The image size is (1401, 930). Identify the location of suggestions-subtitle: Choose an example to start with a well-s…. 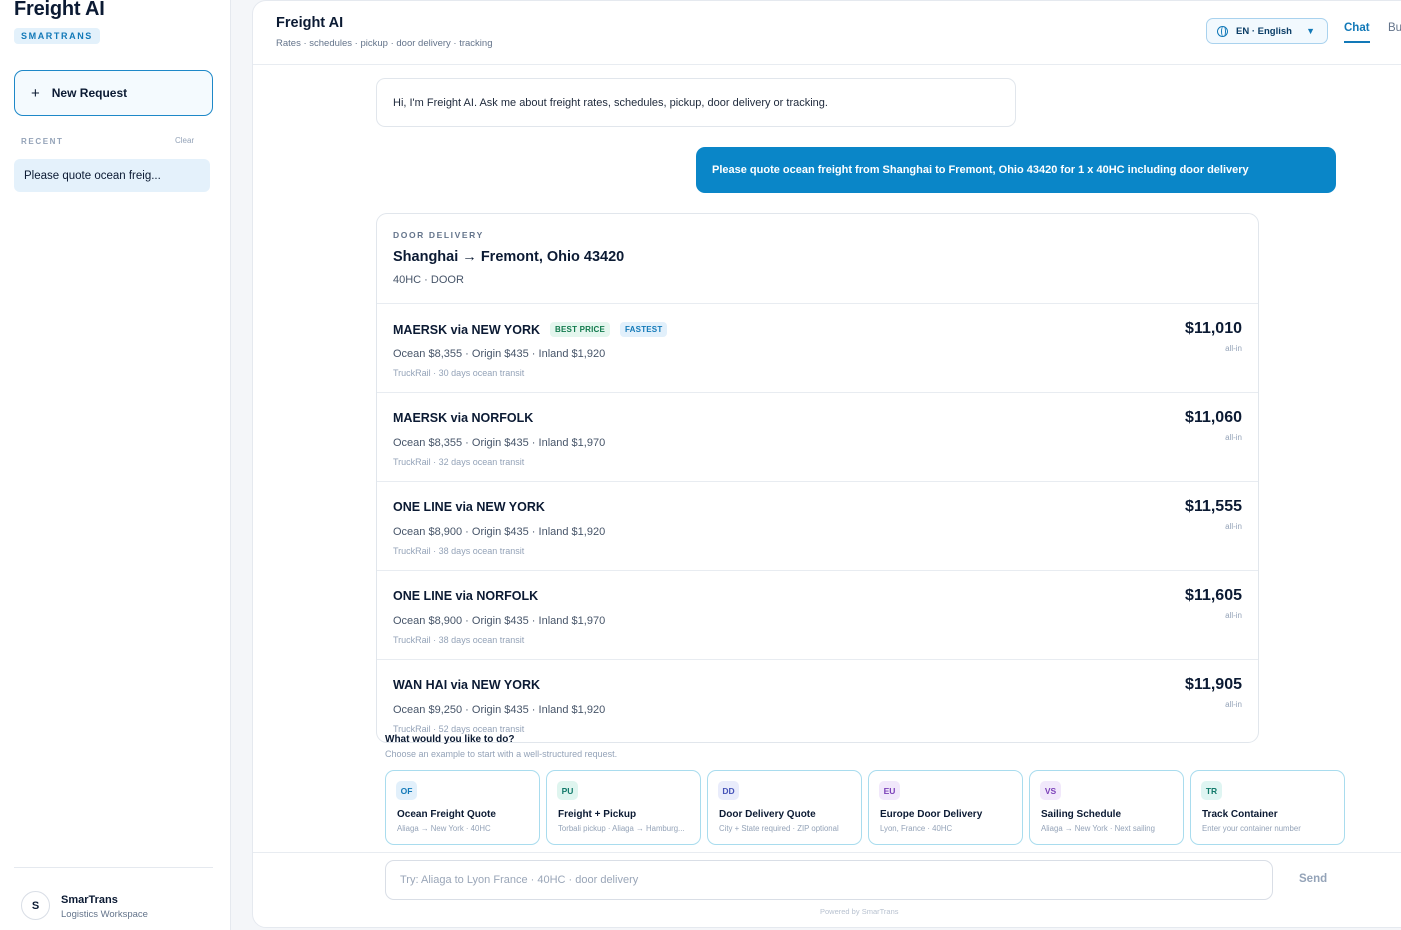
(501, 754).